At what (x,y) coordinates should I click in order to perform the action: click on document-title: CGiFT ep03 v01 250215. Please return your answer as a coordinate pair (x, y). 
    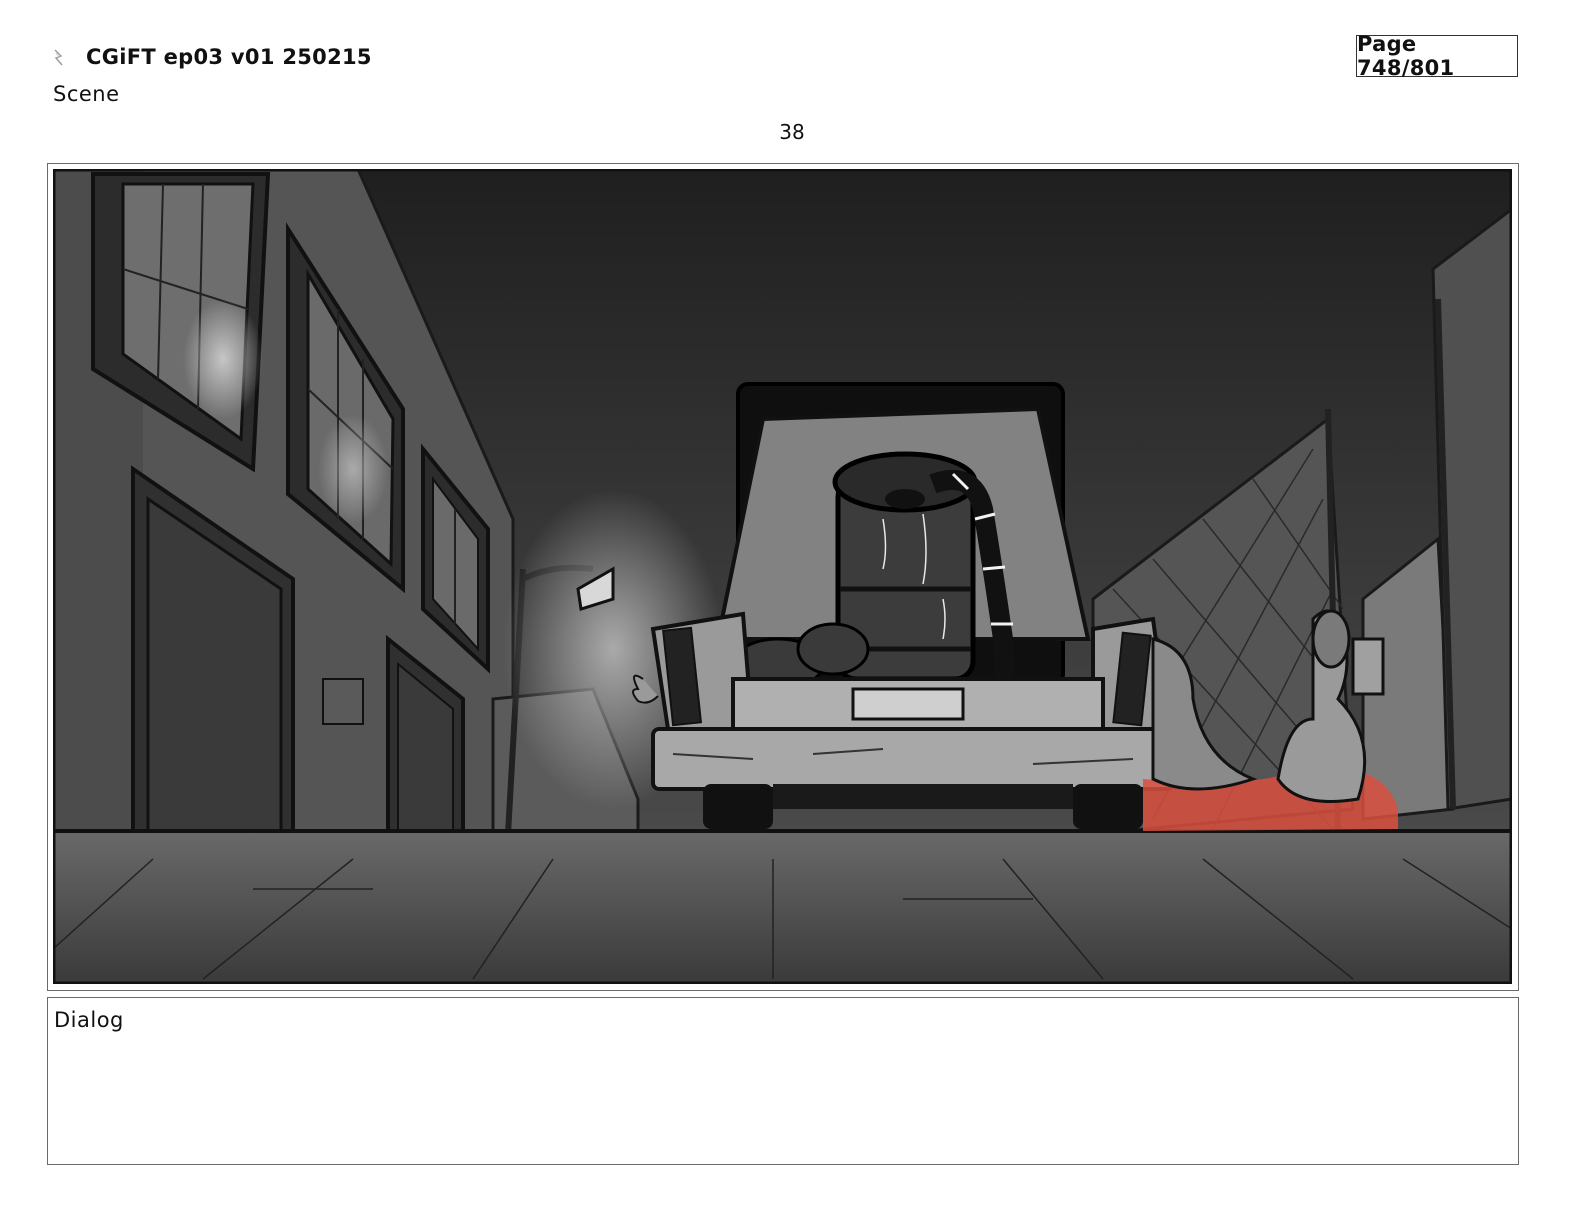
    Looking at the image, I should click on (229, 57).